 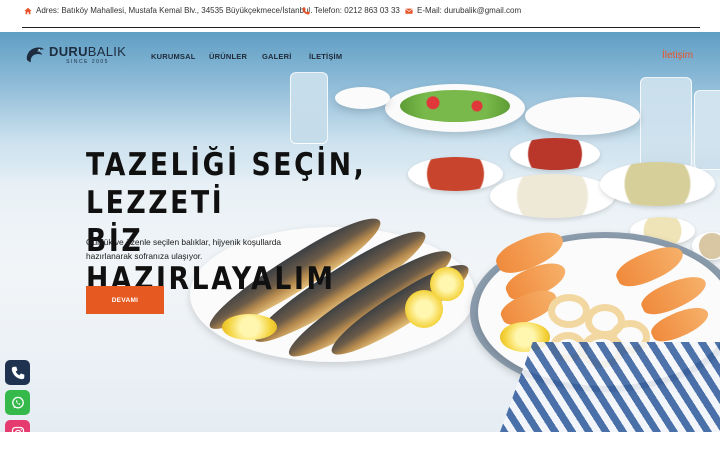 What do you see at coordinates (88, 51) in the screenshot?
I see `logo-name: DURUBALIK` at bounding box center [88, 51].